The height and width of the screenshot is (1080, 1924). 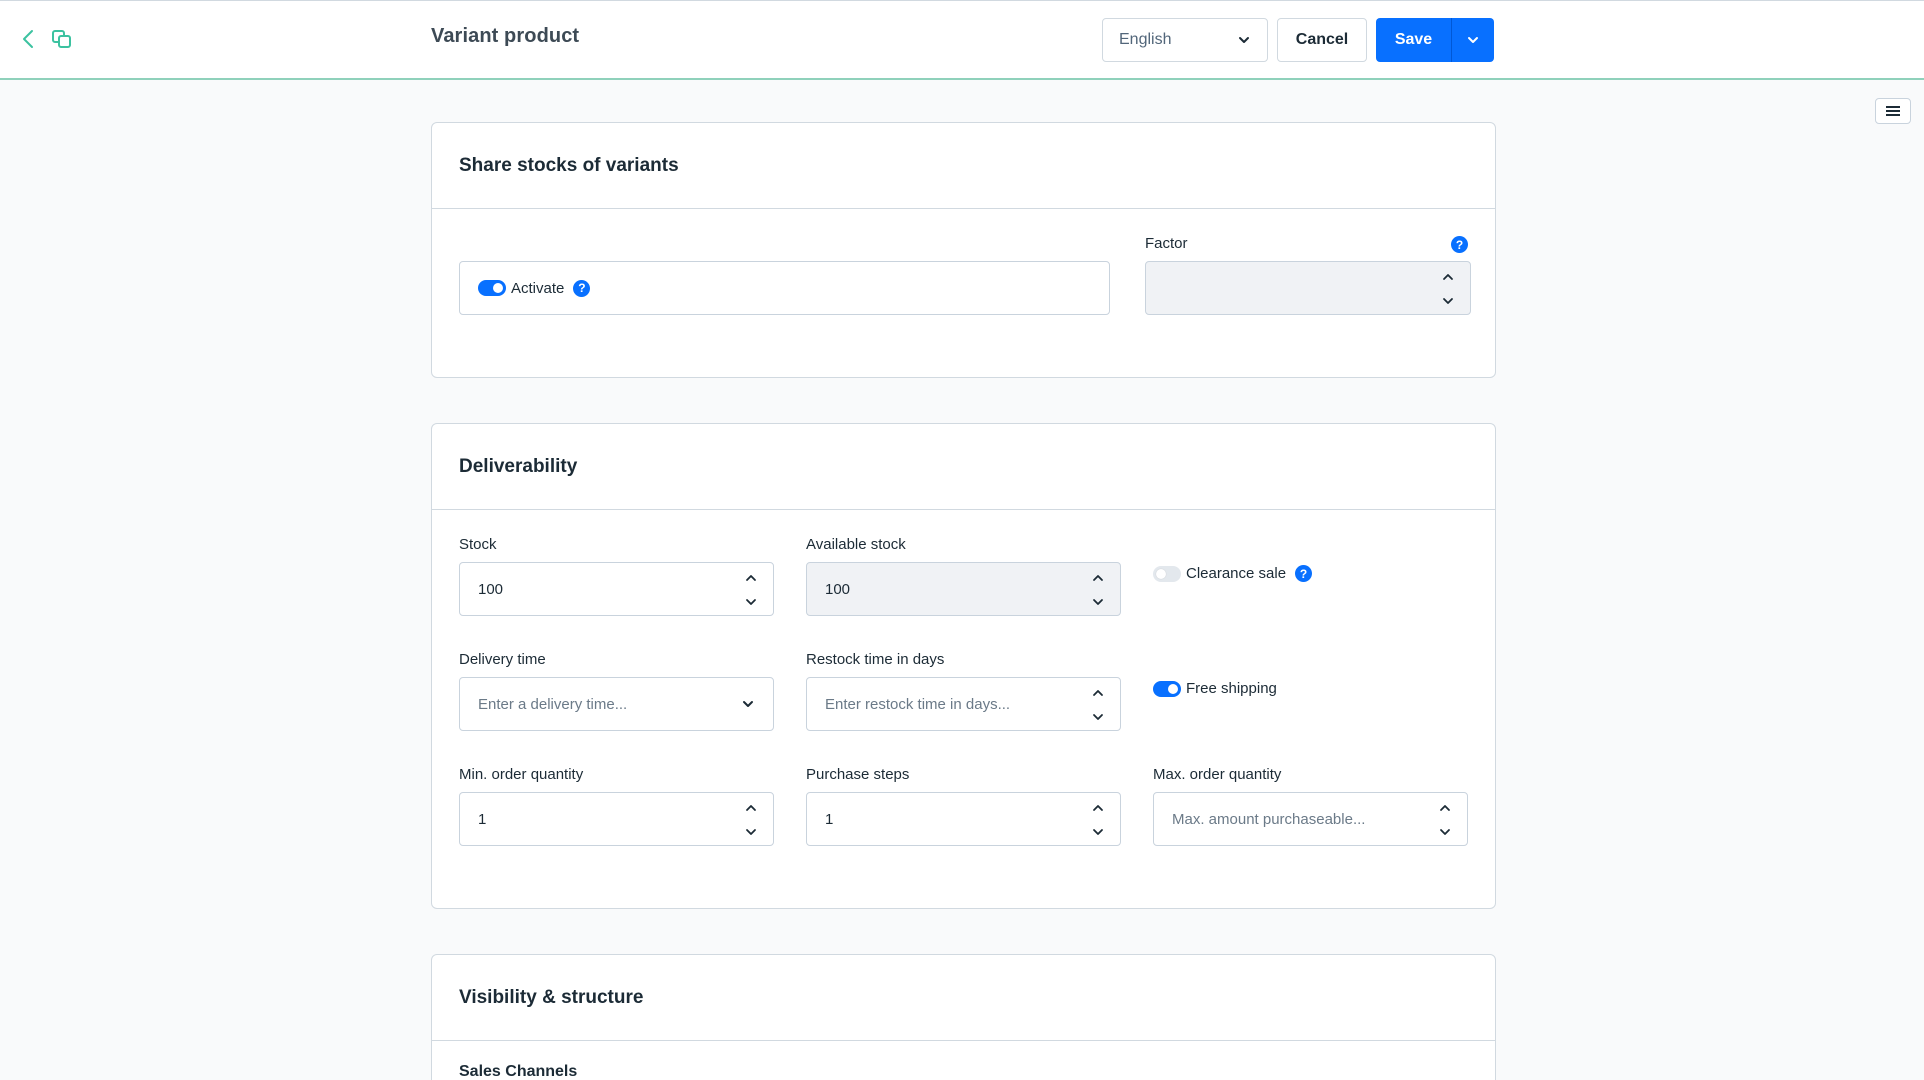 I want to click on card-title: Share stocks of variants, so click(x=569, y=165).